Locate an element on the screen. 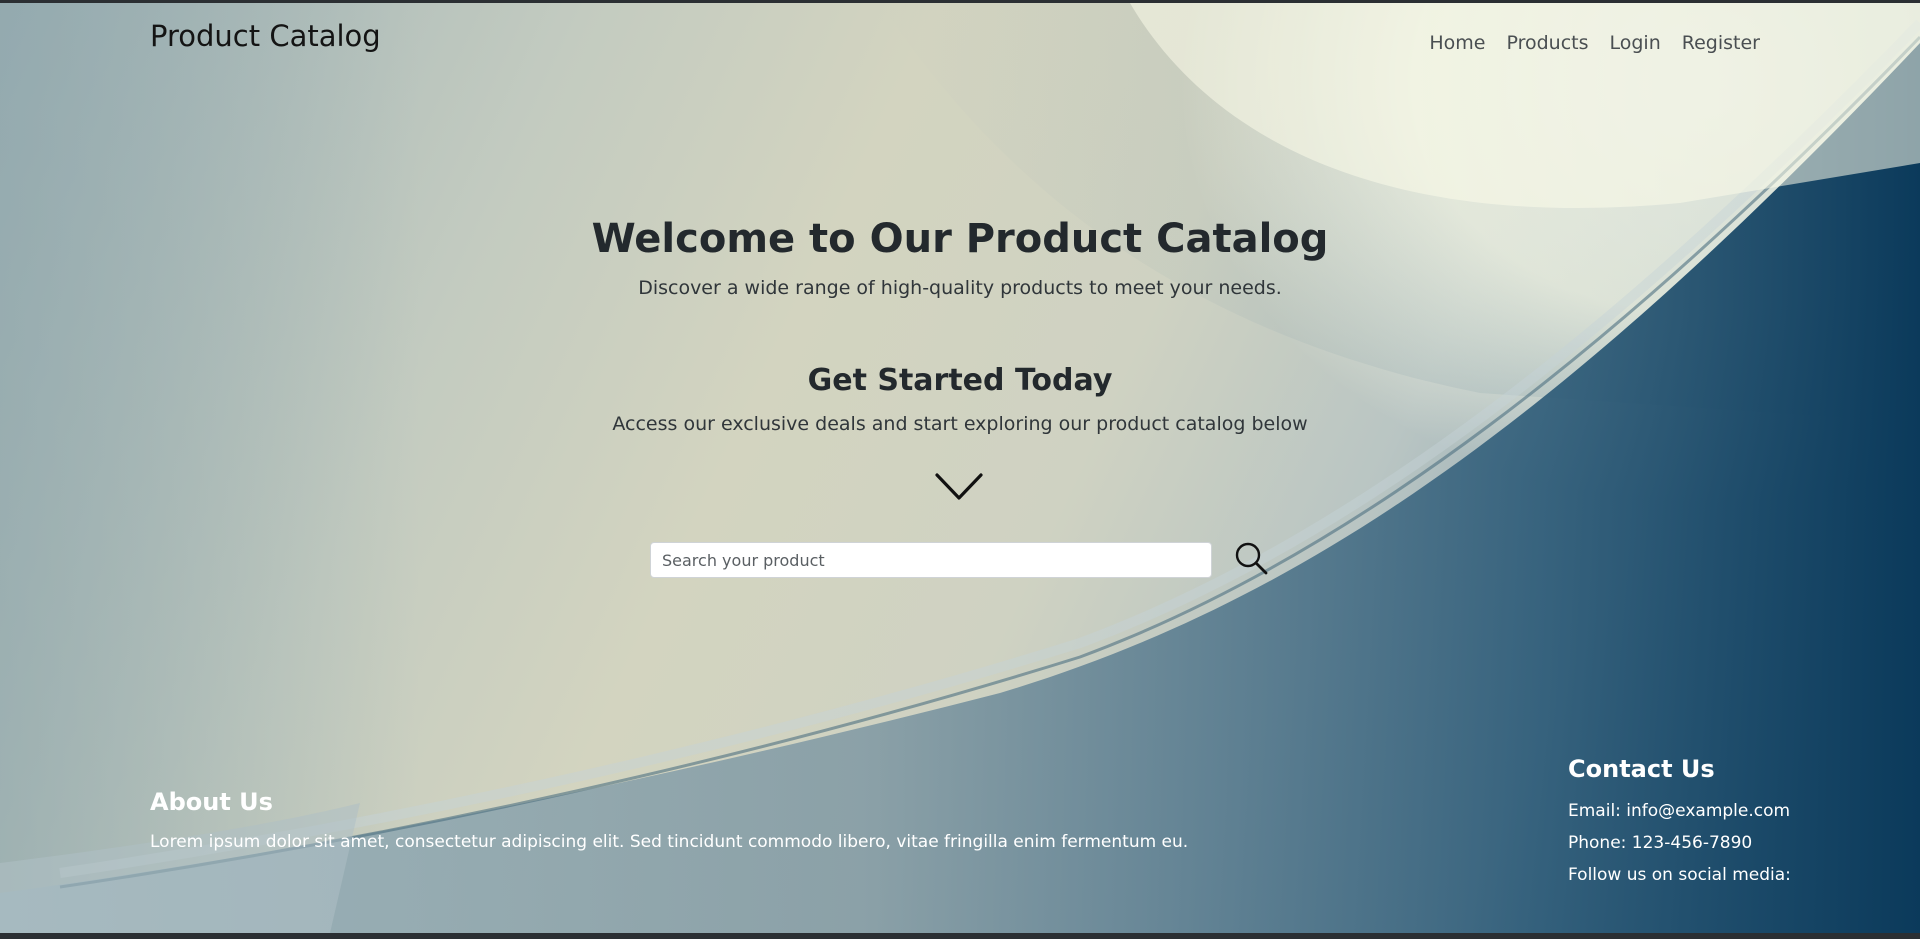 The width and height of the screenshot is (1920, 939). contact-title: Contact Us is located at coordinates (1641, 769).